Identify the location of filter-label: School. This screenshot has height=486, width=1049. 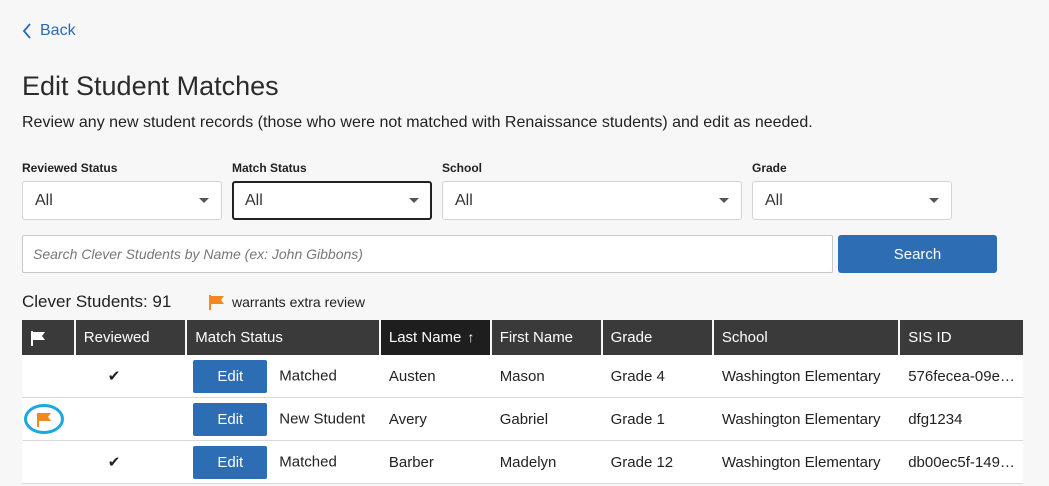
(462, 168).